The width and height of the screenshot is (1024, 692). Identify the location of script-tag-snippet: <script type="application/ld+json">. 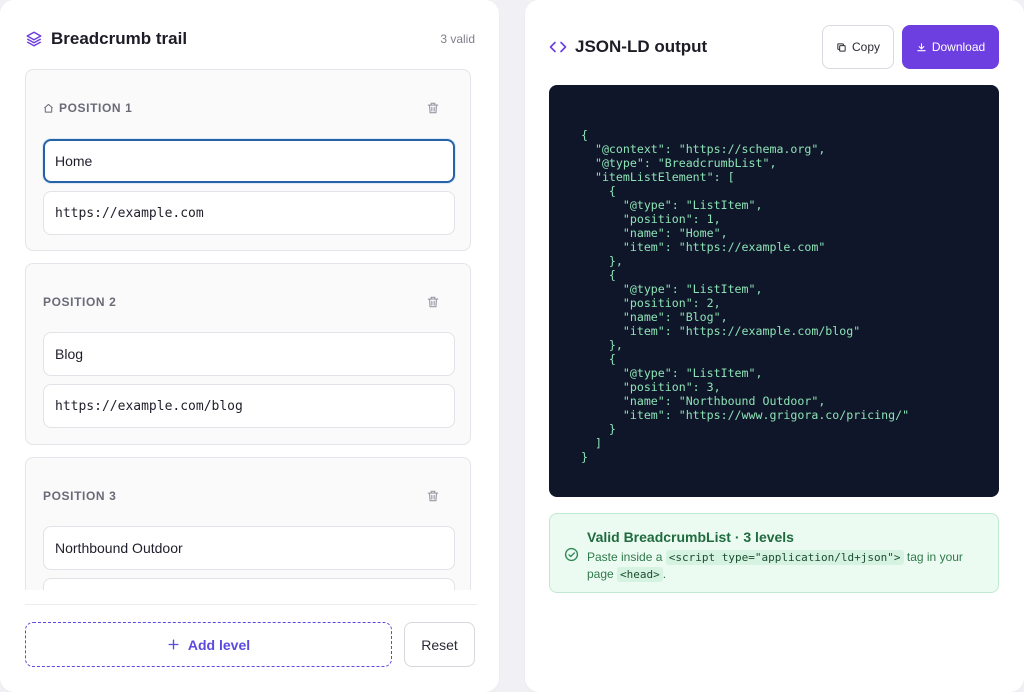
(784, 557).